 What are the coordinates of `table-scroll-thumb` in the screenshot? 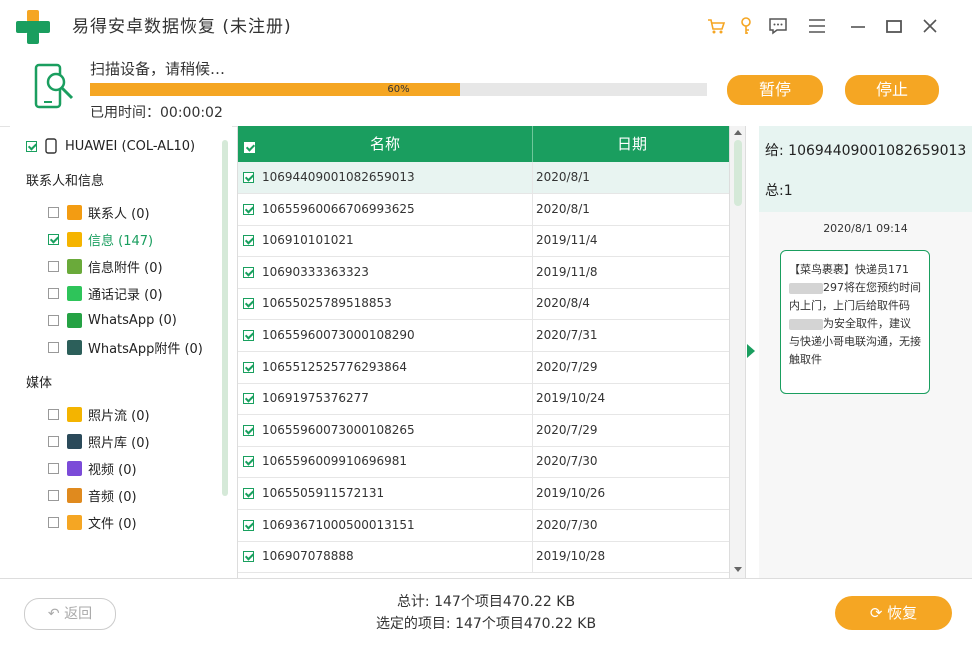 It's located at (738, 173).